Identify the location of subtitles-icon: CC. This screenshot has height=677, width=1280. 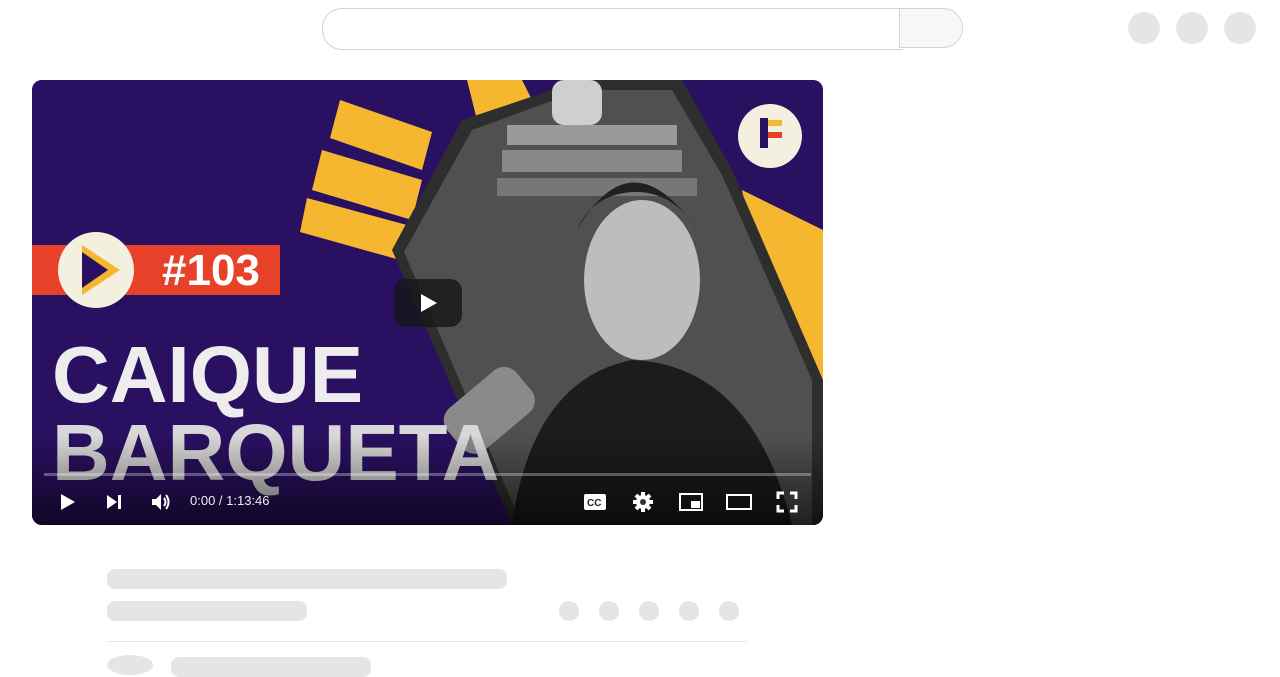
(595, 502).